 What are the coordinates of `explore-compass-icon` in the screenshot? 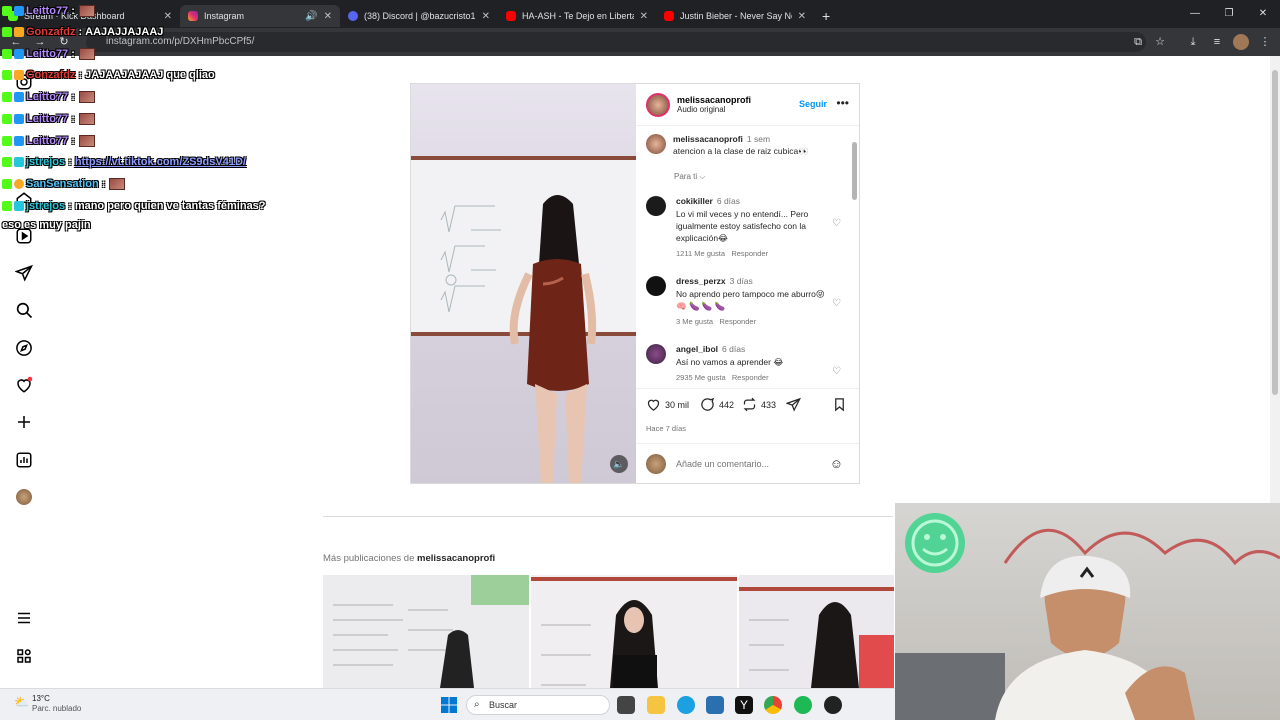 It's located at (24, 348).